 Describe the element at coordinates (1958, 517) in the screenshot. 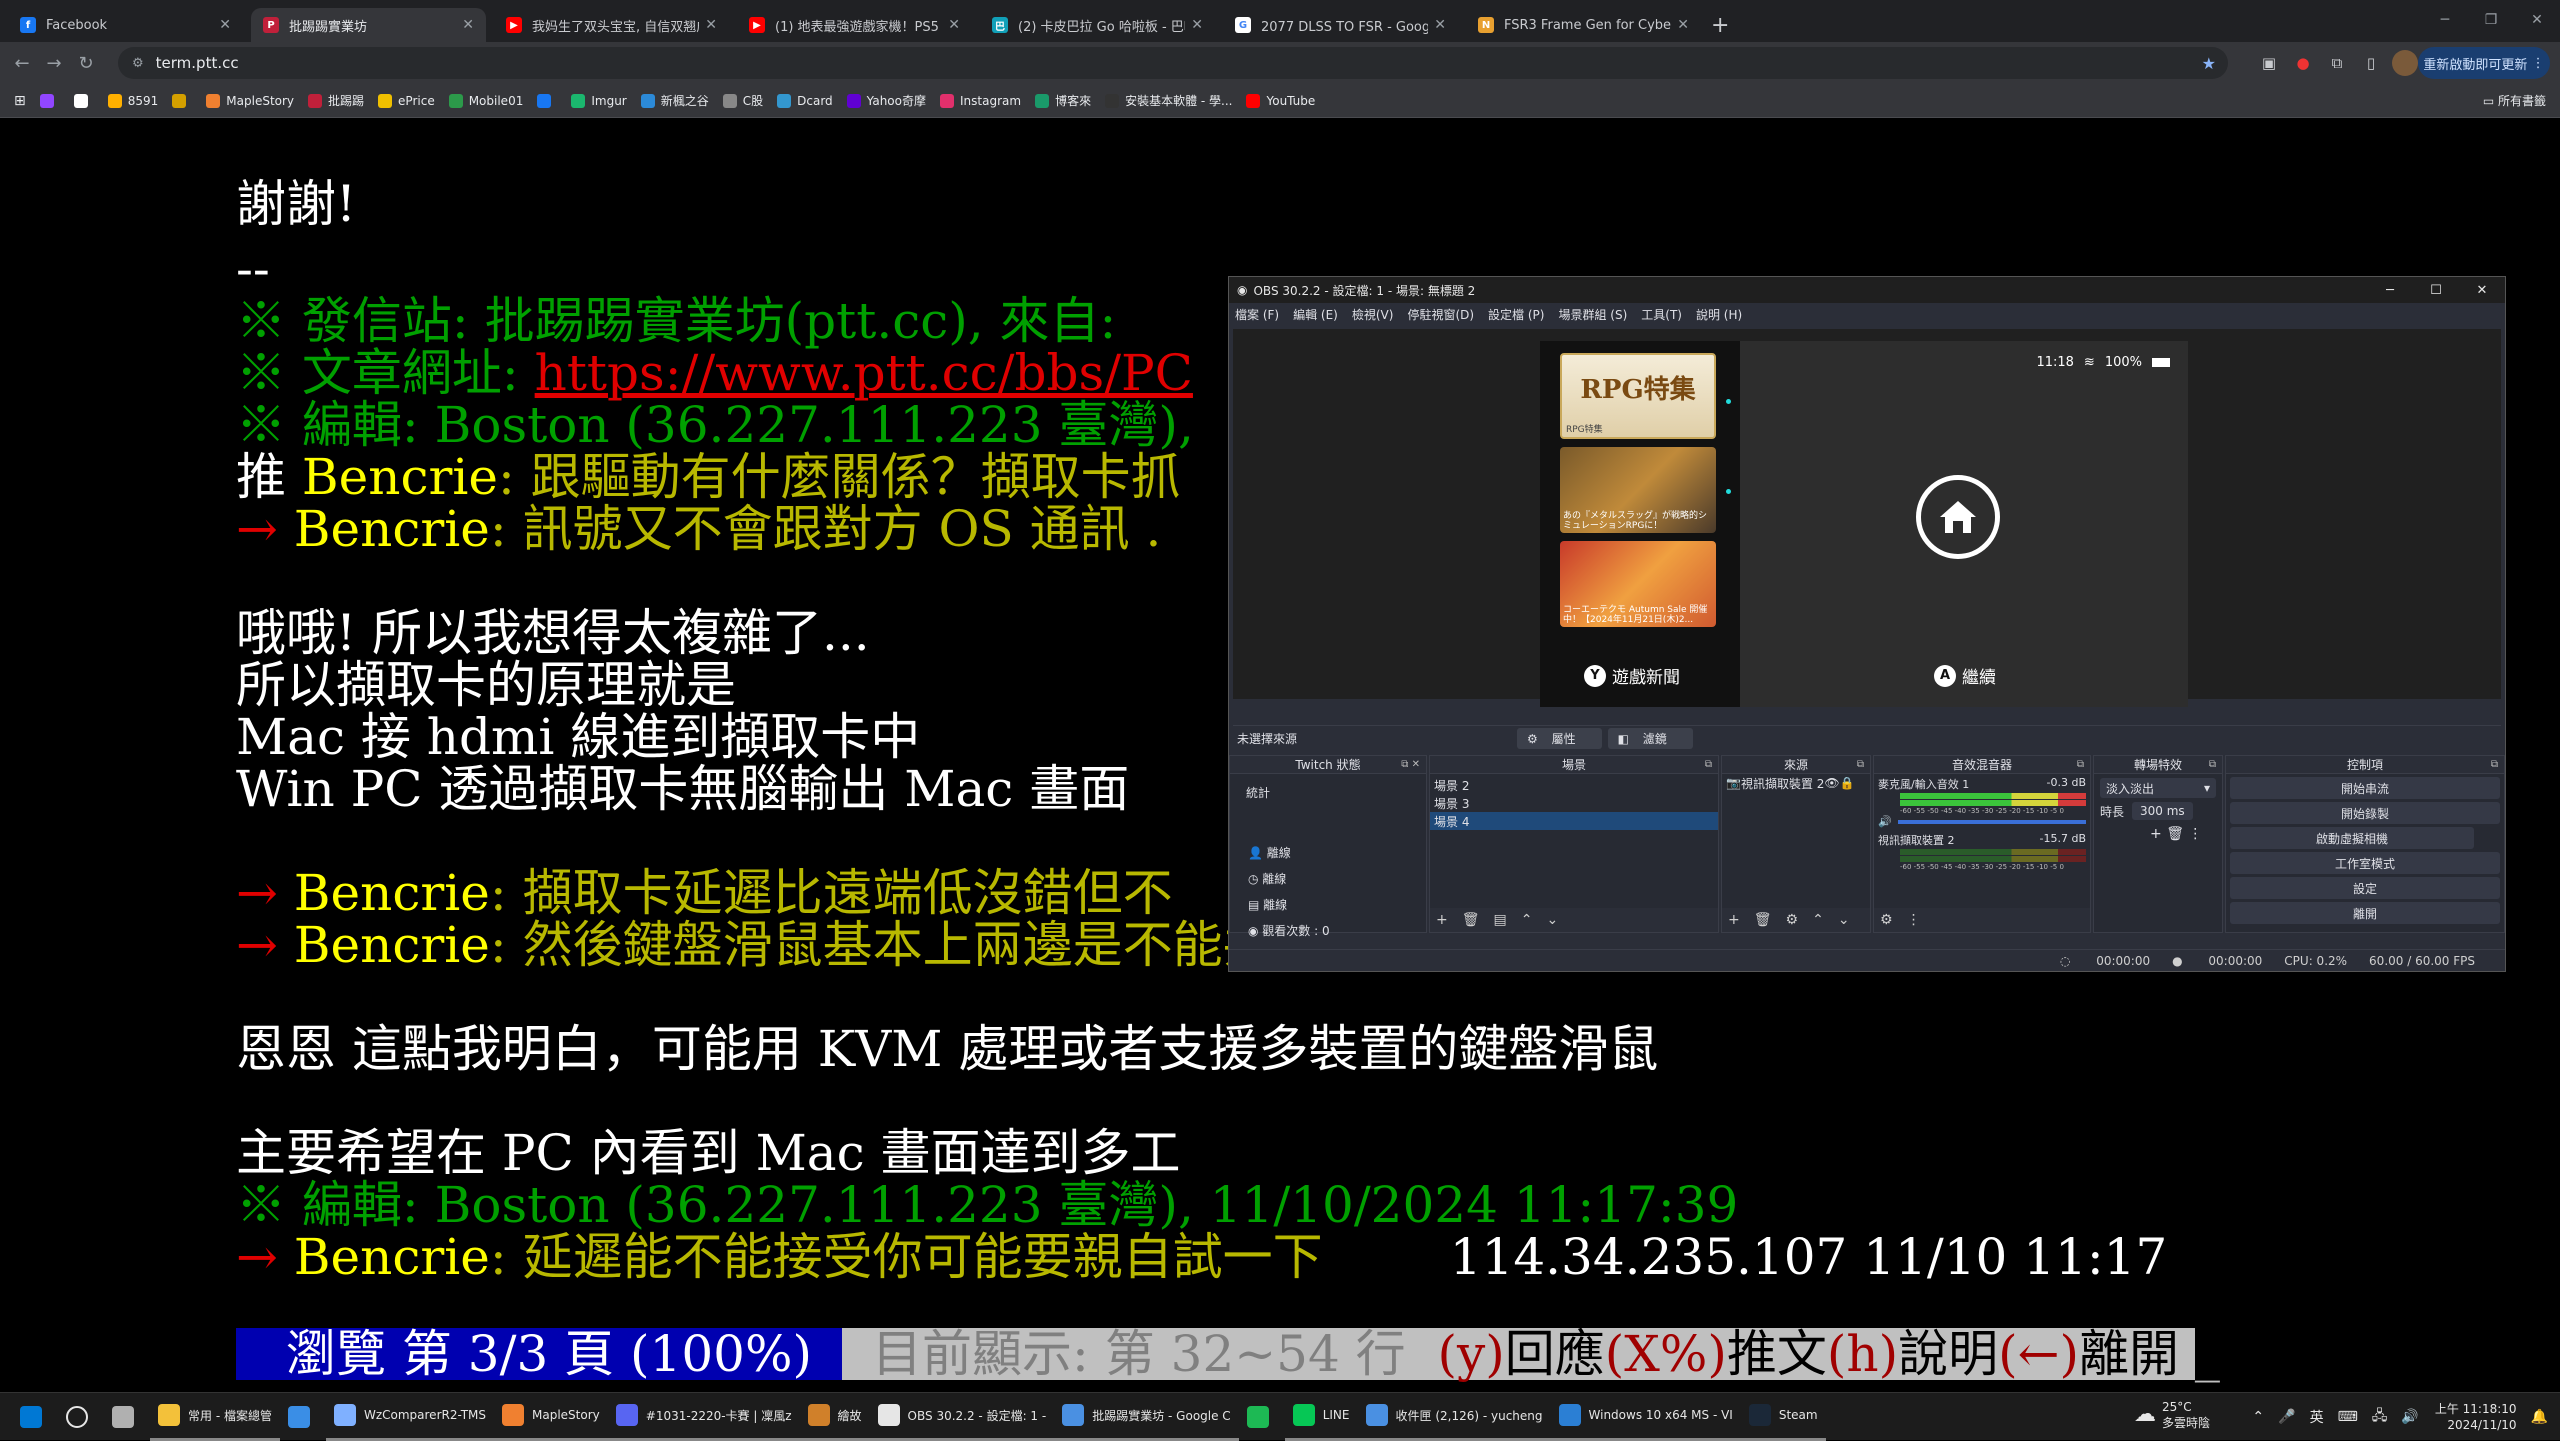

I see `home-icon` at that location.